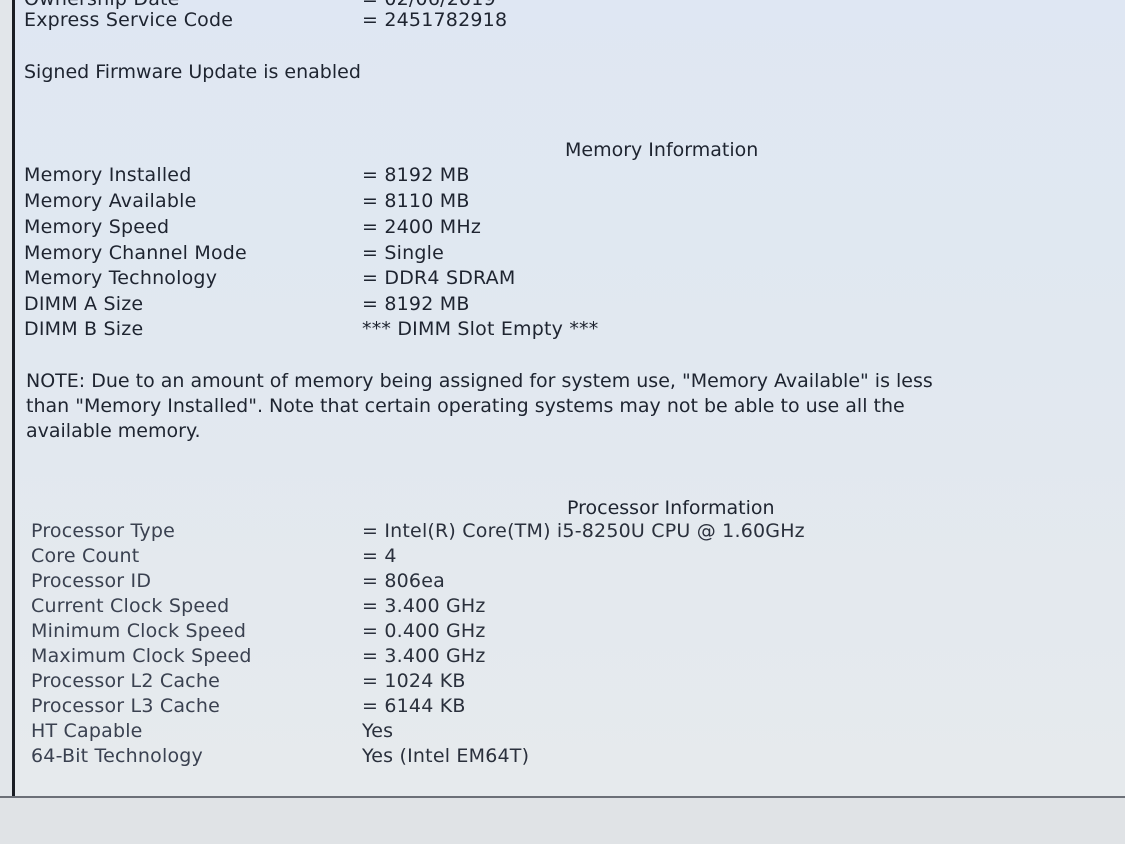  I want to click on row-value: = 0.400 GHz, so click(424, 631).